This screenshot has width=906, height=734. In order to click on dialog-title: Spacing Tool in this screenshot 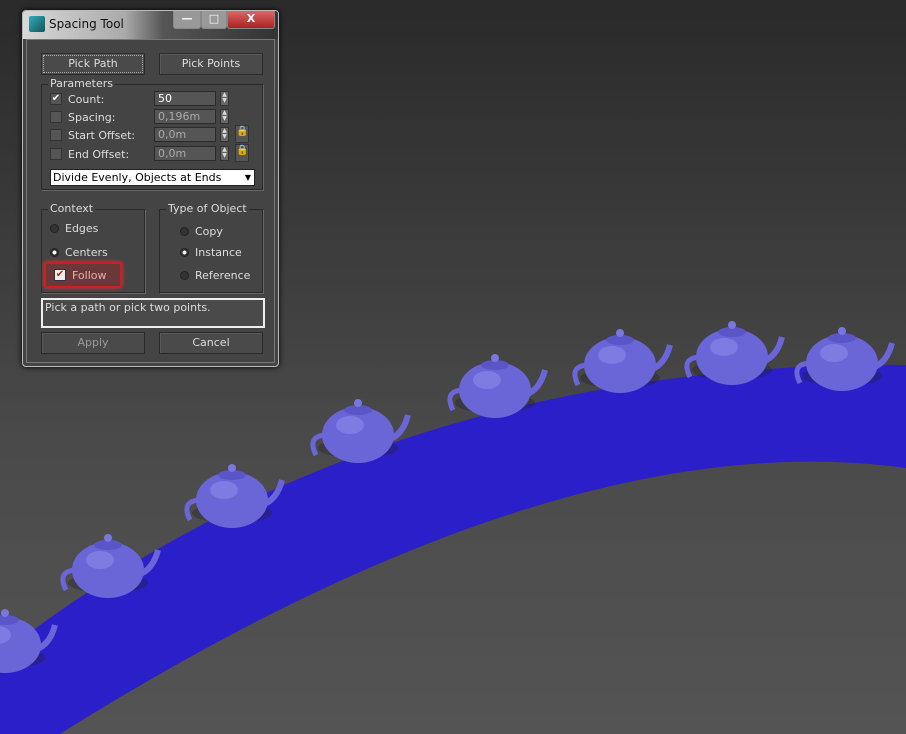, I will do `click(86, 24)`.